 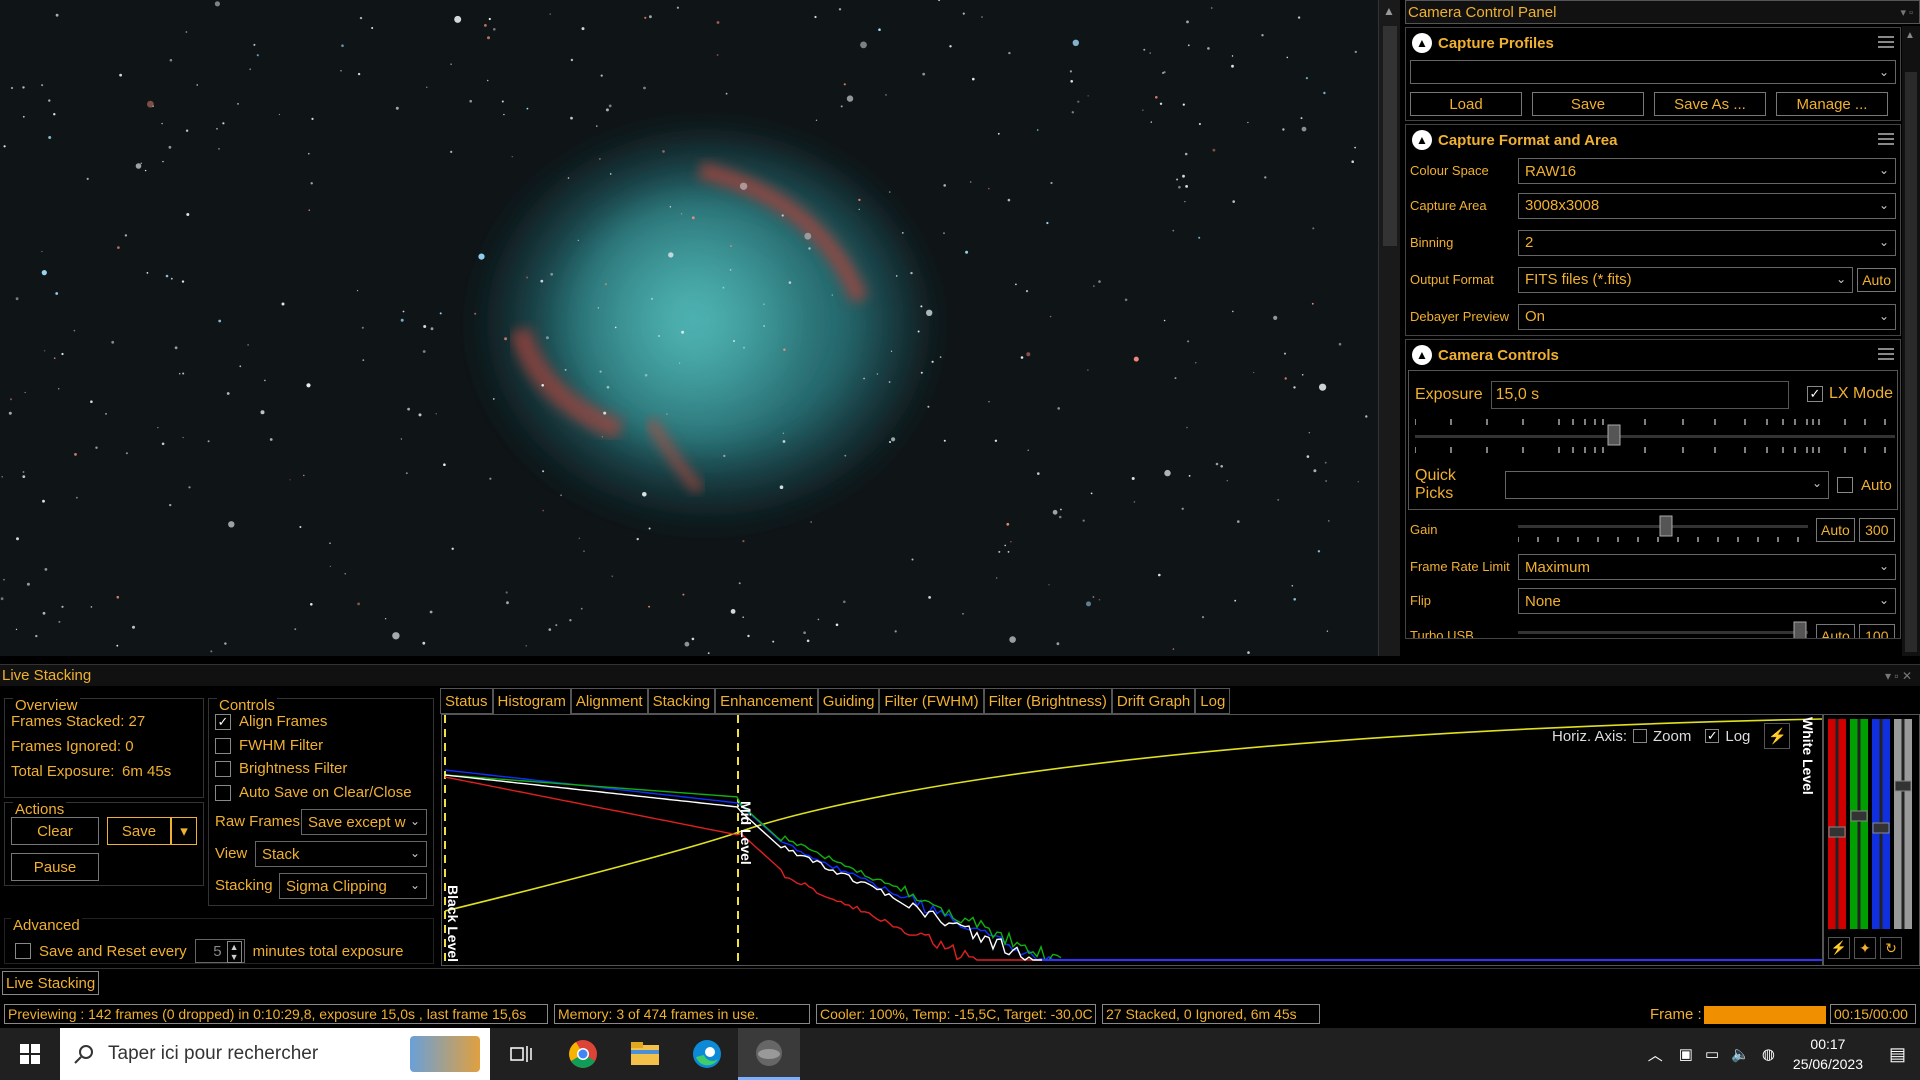 What do you see at coordinates (364, 822) in the screenshot?
I see `raw-frames-select: Save except w ⌄` at bounding box center [364, 822].